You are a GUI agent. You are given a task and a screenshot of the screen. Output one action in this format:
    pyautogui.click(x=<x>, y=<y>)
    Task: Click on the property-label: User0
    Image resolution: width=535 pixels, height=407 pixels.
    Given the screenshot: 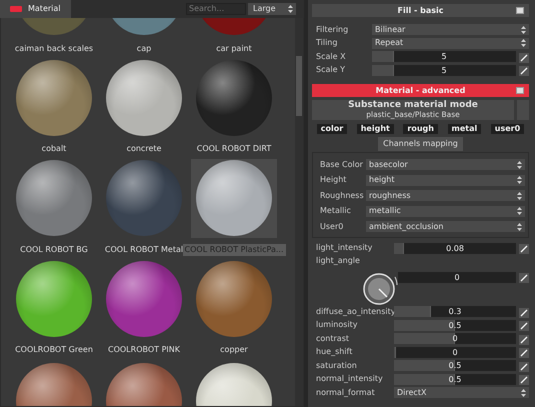 What is the action you would take?
    pyautogui.click(x=331, y=226)
    